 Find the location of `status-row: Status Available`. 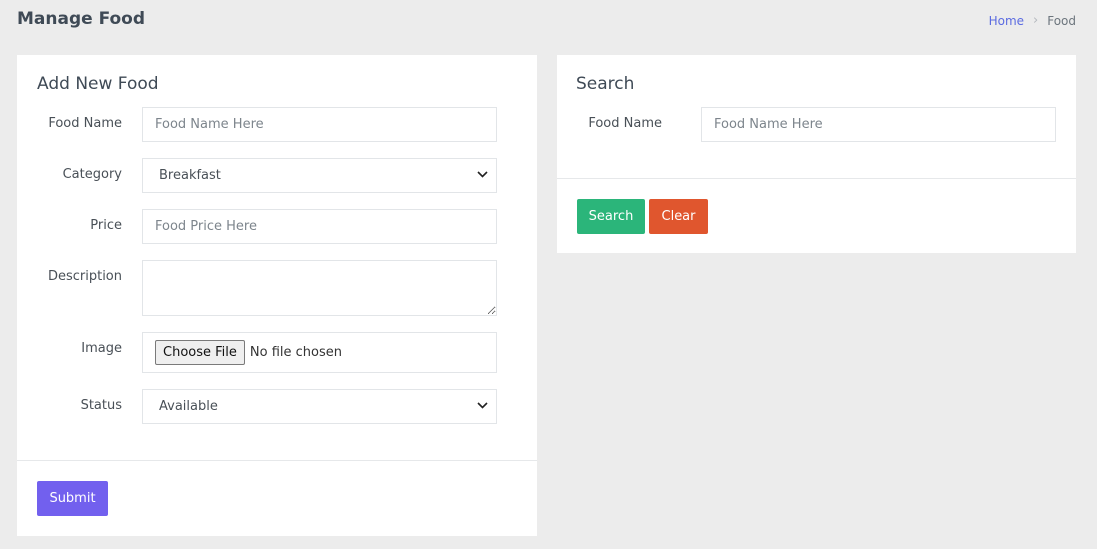

status-row: Status Available is located at coordinates (257, 406).